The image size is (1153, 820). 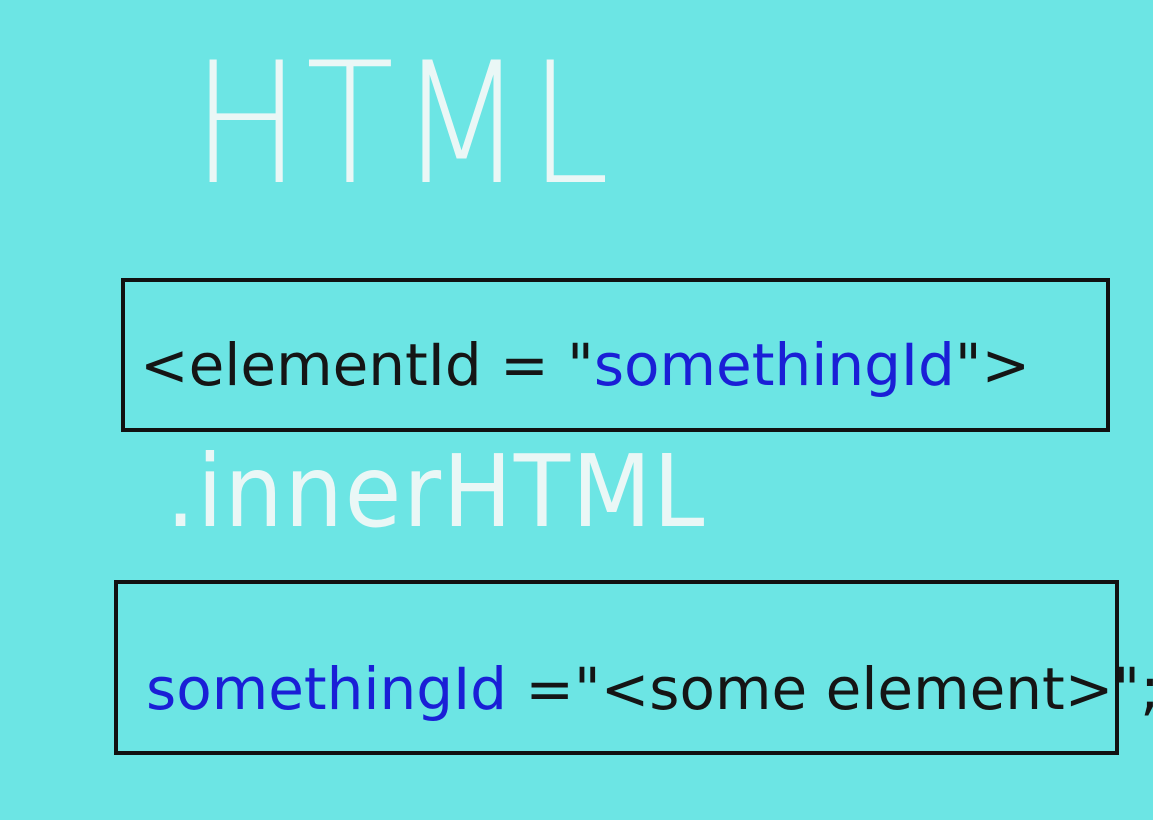 What do you see at coordinates (403, 124) in the screenshot?
I see `html-heading: HTML` at bounding box center [403, 124].